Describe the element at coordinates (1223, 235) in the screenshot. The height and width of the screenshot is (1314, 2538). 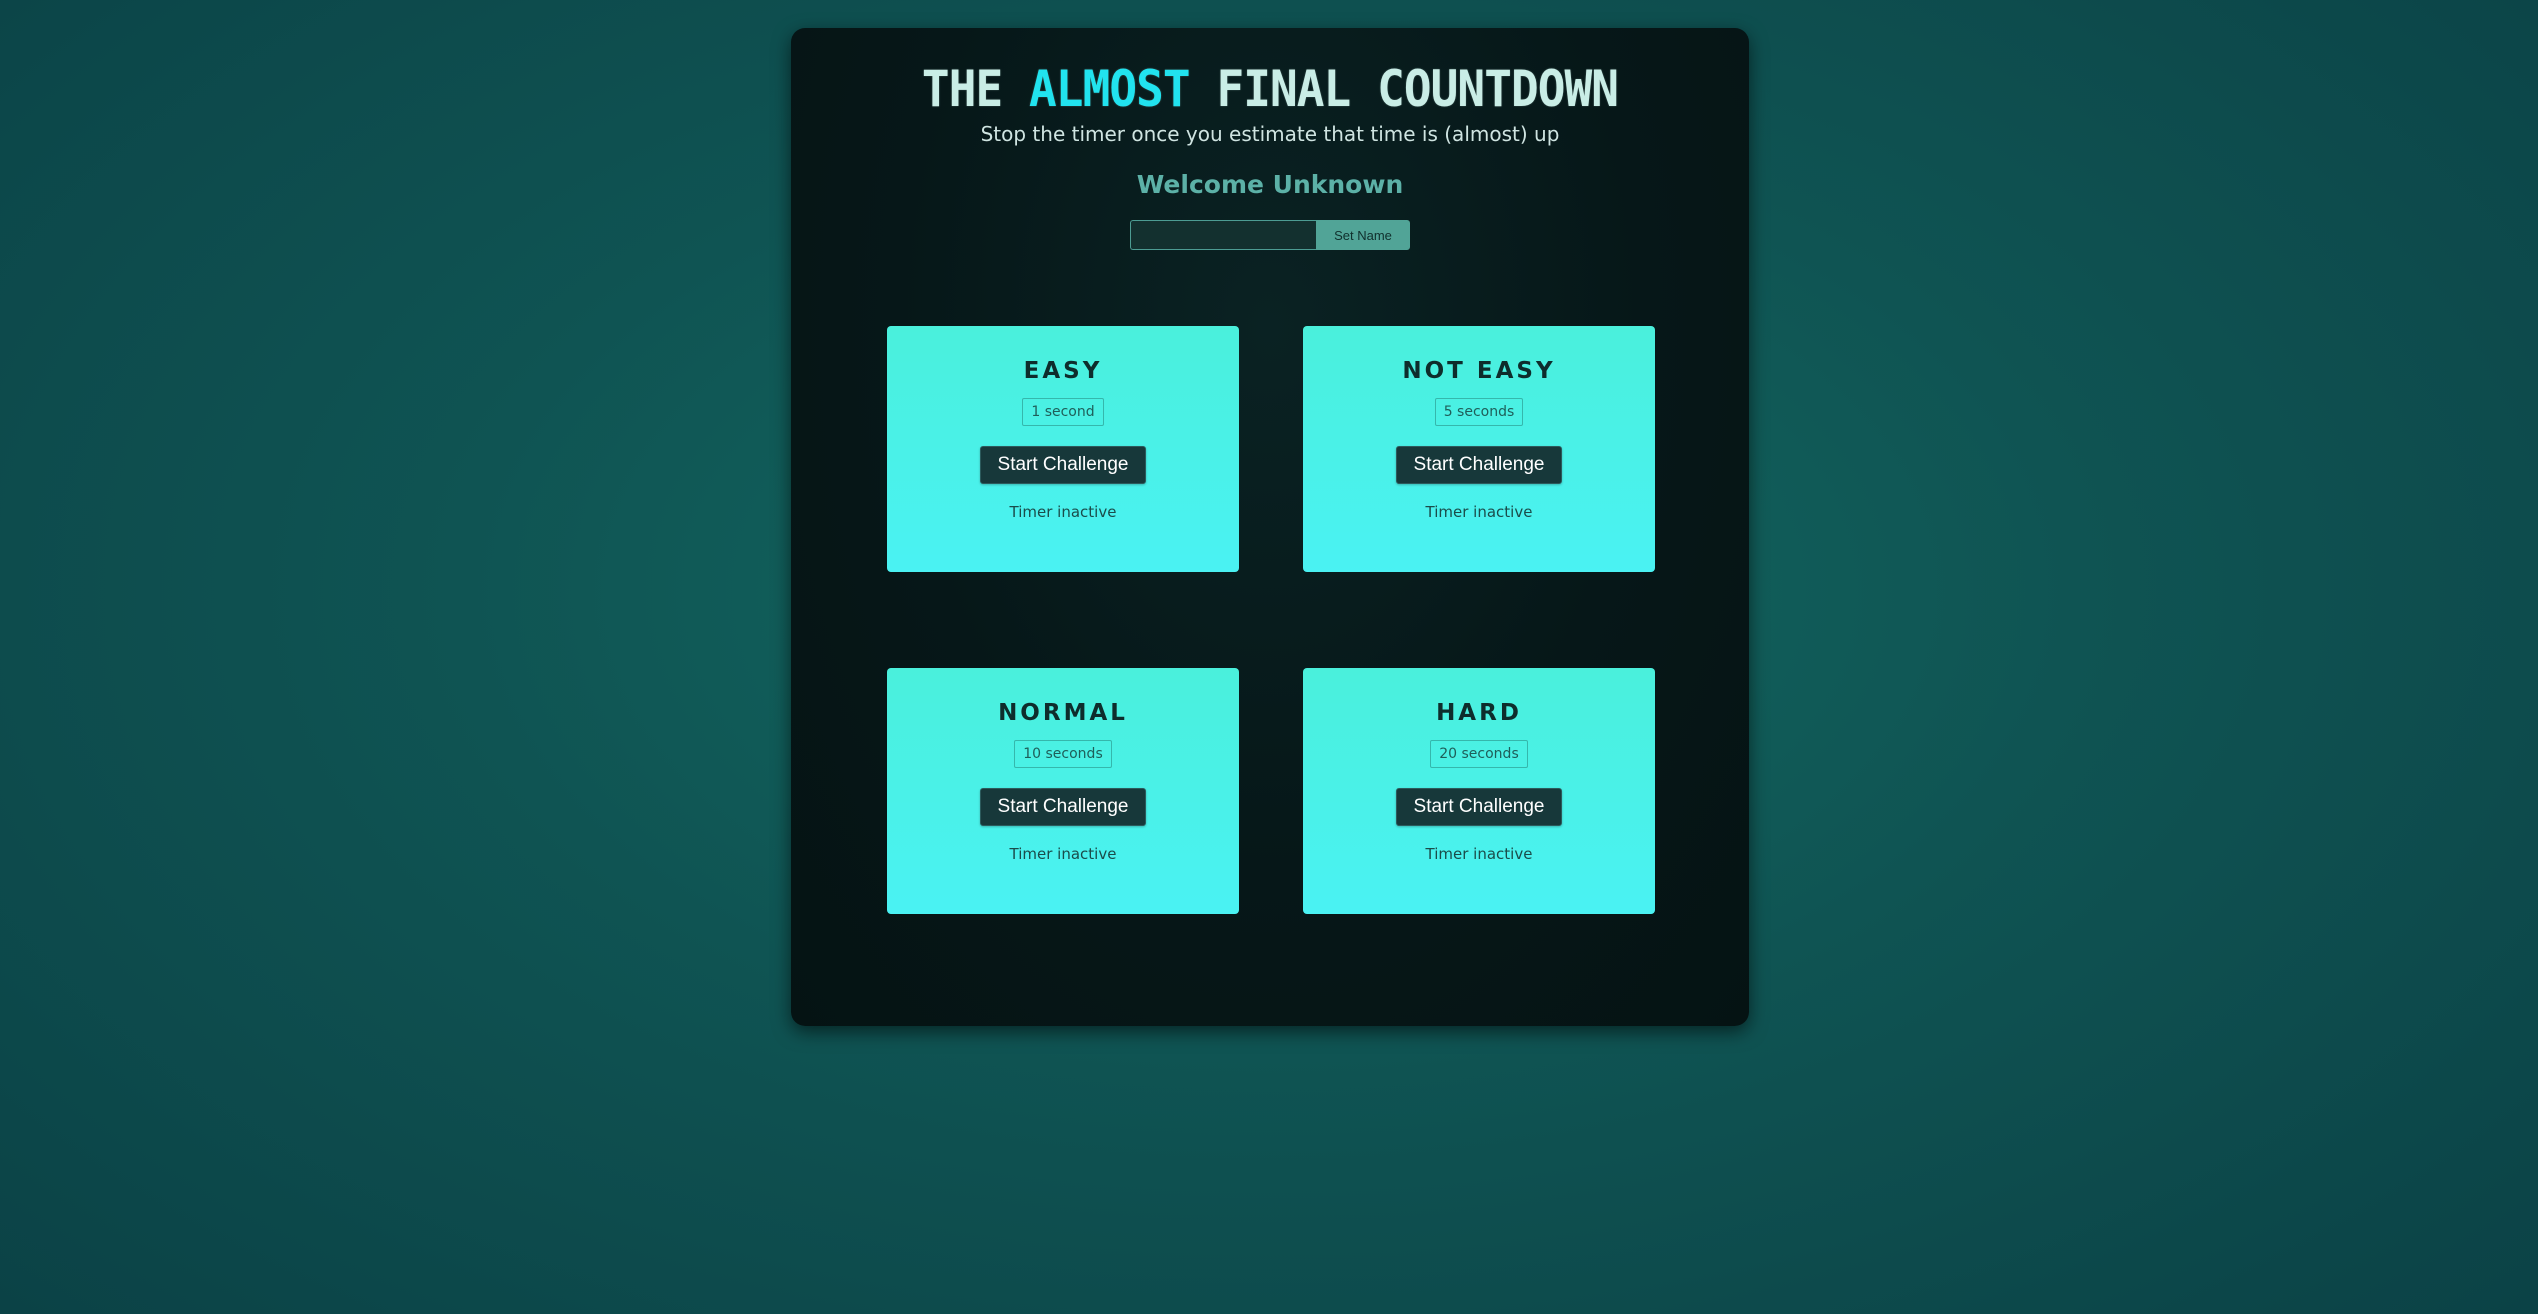
I see `name-input` at that location.